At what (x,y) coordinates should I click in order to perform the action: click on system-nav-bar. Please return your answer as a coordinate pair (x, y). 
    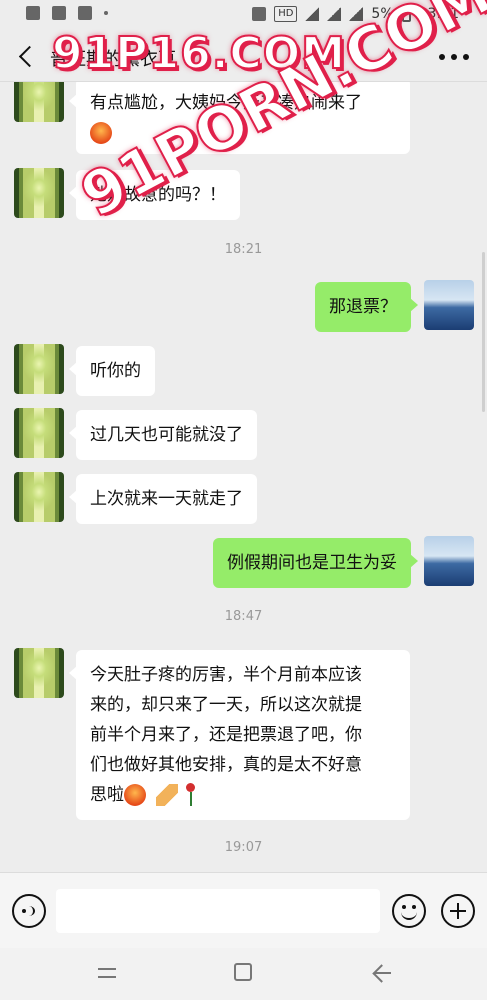
    Looking at the image, I should click on (243, 974).